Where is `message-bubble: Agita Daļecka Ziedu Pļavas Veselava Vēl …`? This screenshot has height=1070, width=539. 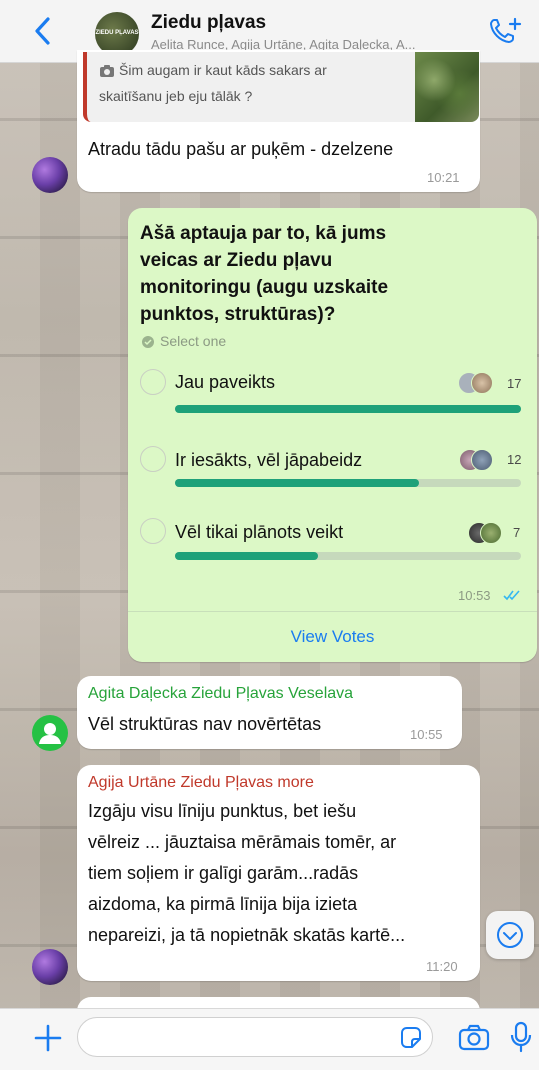 message-bubble: Agita Daļecka Ziedu Pļavas Veselava Vēl … is located at coordinates (269, 712).